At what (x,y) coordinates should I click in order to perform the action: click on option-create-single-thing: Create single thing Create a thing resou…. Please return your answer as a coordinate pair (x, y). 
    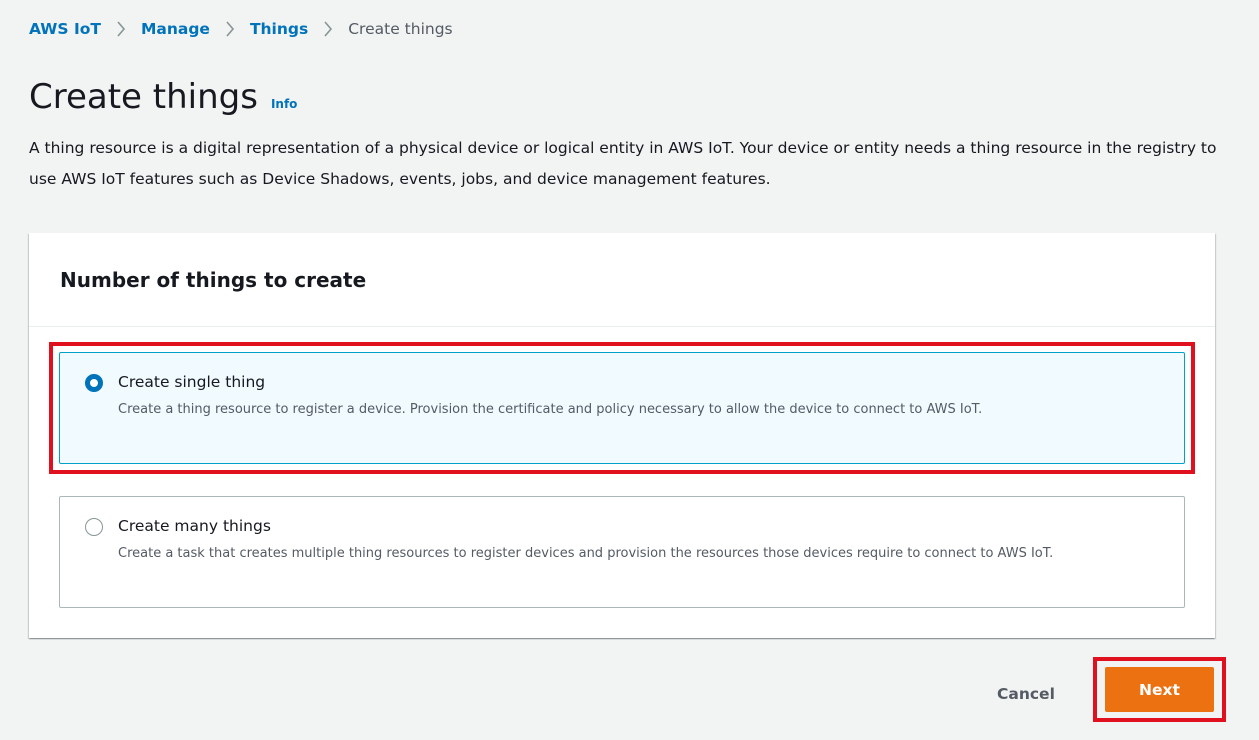
    Looking at the image, I should click on (622, 408).